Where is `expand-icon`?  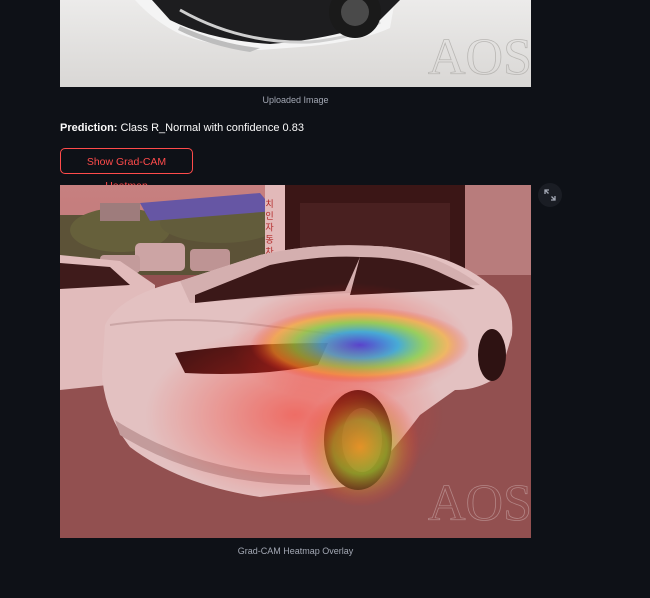 expand-icon is located at coordinates (550, 195).